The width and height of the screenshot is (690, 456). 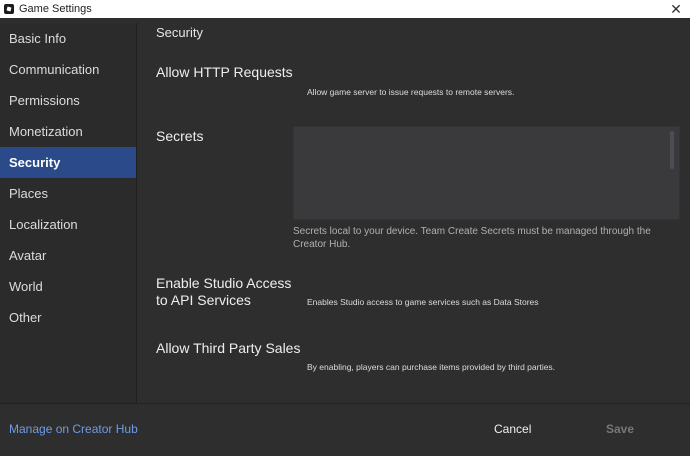 I want to click on third-party-sales-label: Allow Third Party Sales, so click(x=228, y=348).